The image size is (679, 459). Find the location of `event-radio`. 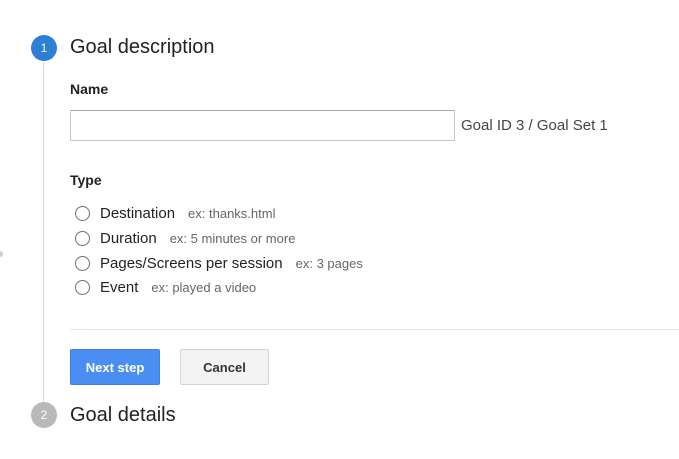

event-radio is located at coordinates (82, 287).